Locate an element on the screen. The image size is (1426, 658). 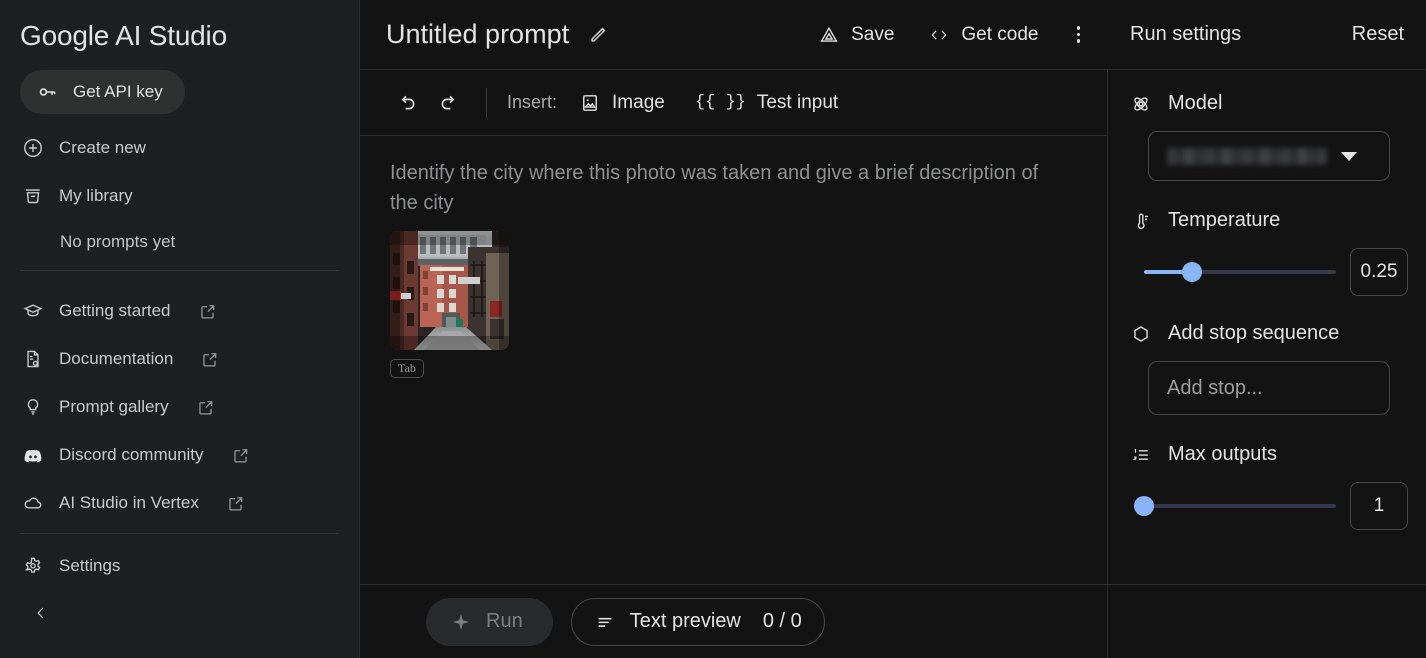
editor-toolbar: Insert: Image {{ }} Test input is located at coordinates (733, 103).